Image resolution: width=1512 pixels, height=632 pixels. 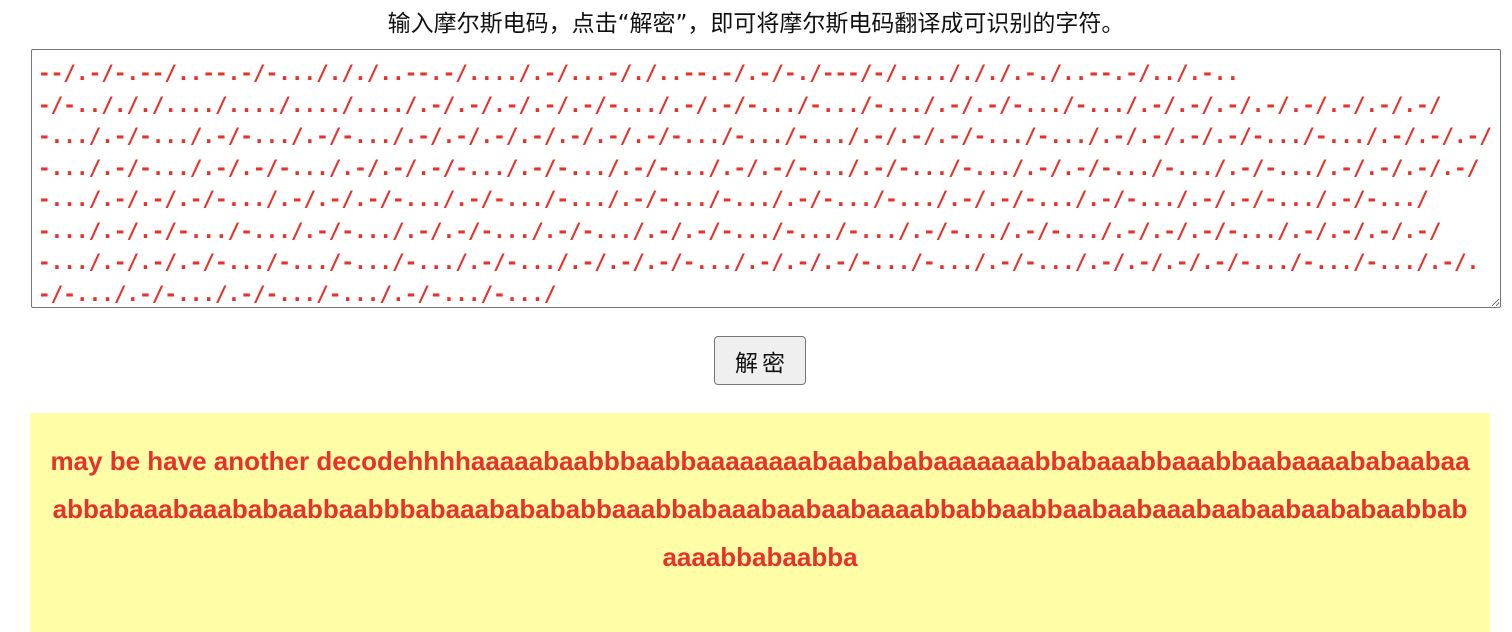 What do you see at coordinates (760, 360) in the screenshot?
I see `decrypt-button: 解密` at bounding box center [760, 360].